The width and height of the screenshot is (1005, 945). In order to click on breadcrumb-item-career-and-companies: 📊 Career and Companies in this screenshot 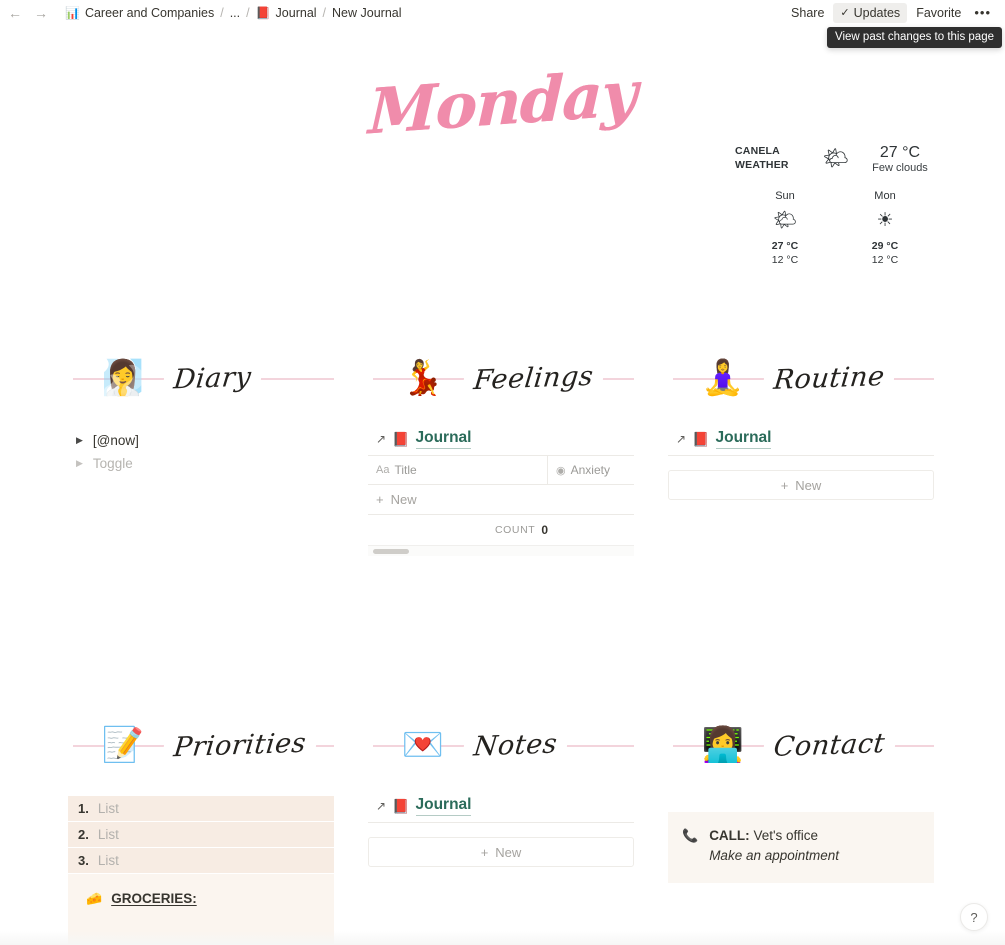, I will do `click(139, 13)`.